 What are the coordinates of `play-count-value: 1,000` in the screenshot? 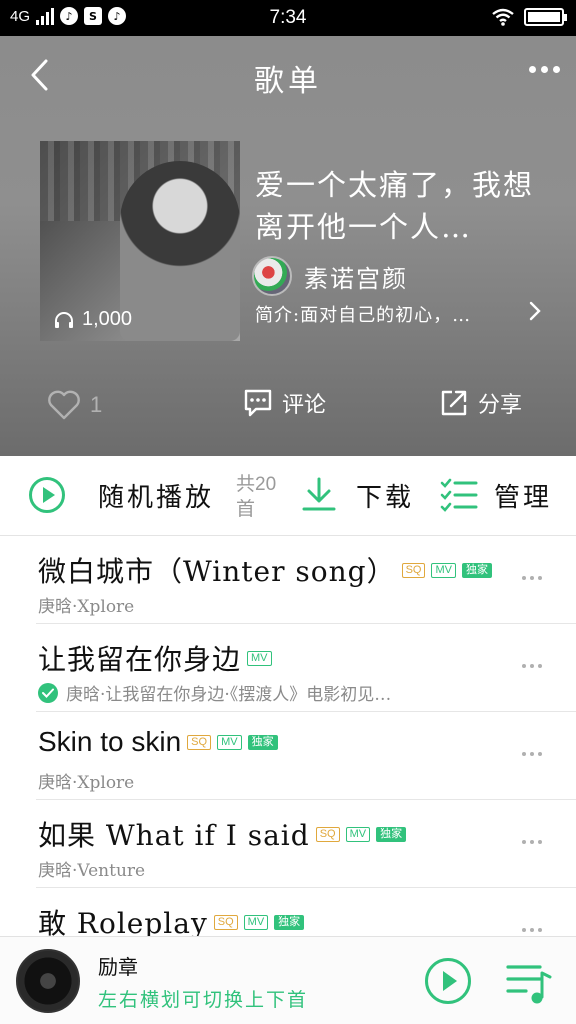 It's located at (107, 319).